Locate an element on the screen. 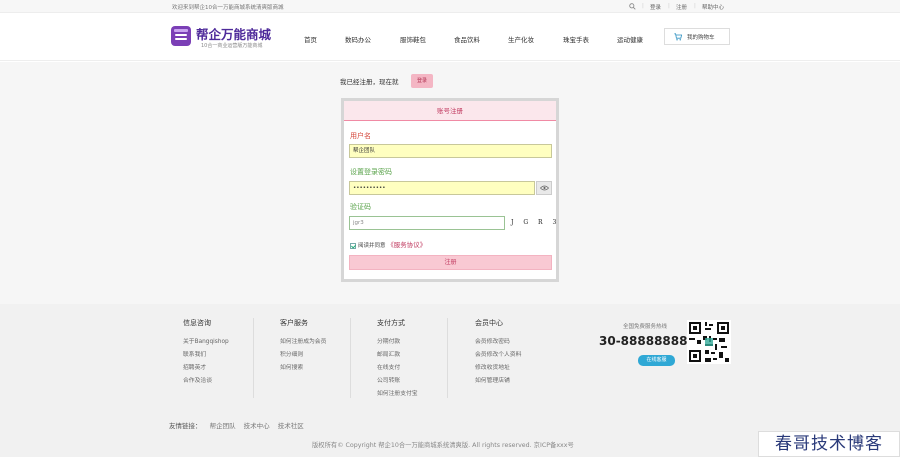 The image size is (900, 457). footer-link: 会员修改个人资料 is located at coordinates (498, 353).